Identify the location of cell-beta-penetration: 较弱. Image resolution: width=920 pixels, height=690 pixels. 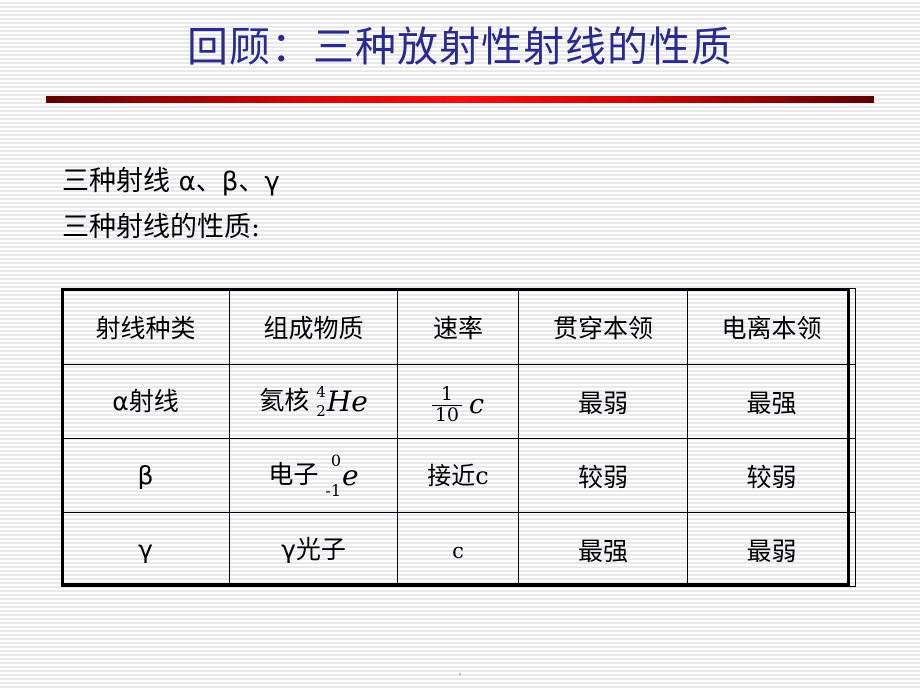
(603, 475).